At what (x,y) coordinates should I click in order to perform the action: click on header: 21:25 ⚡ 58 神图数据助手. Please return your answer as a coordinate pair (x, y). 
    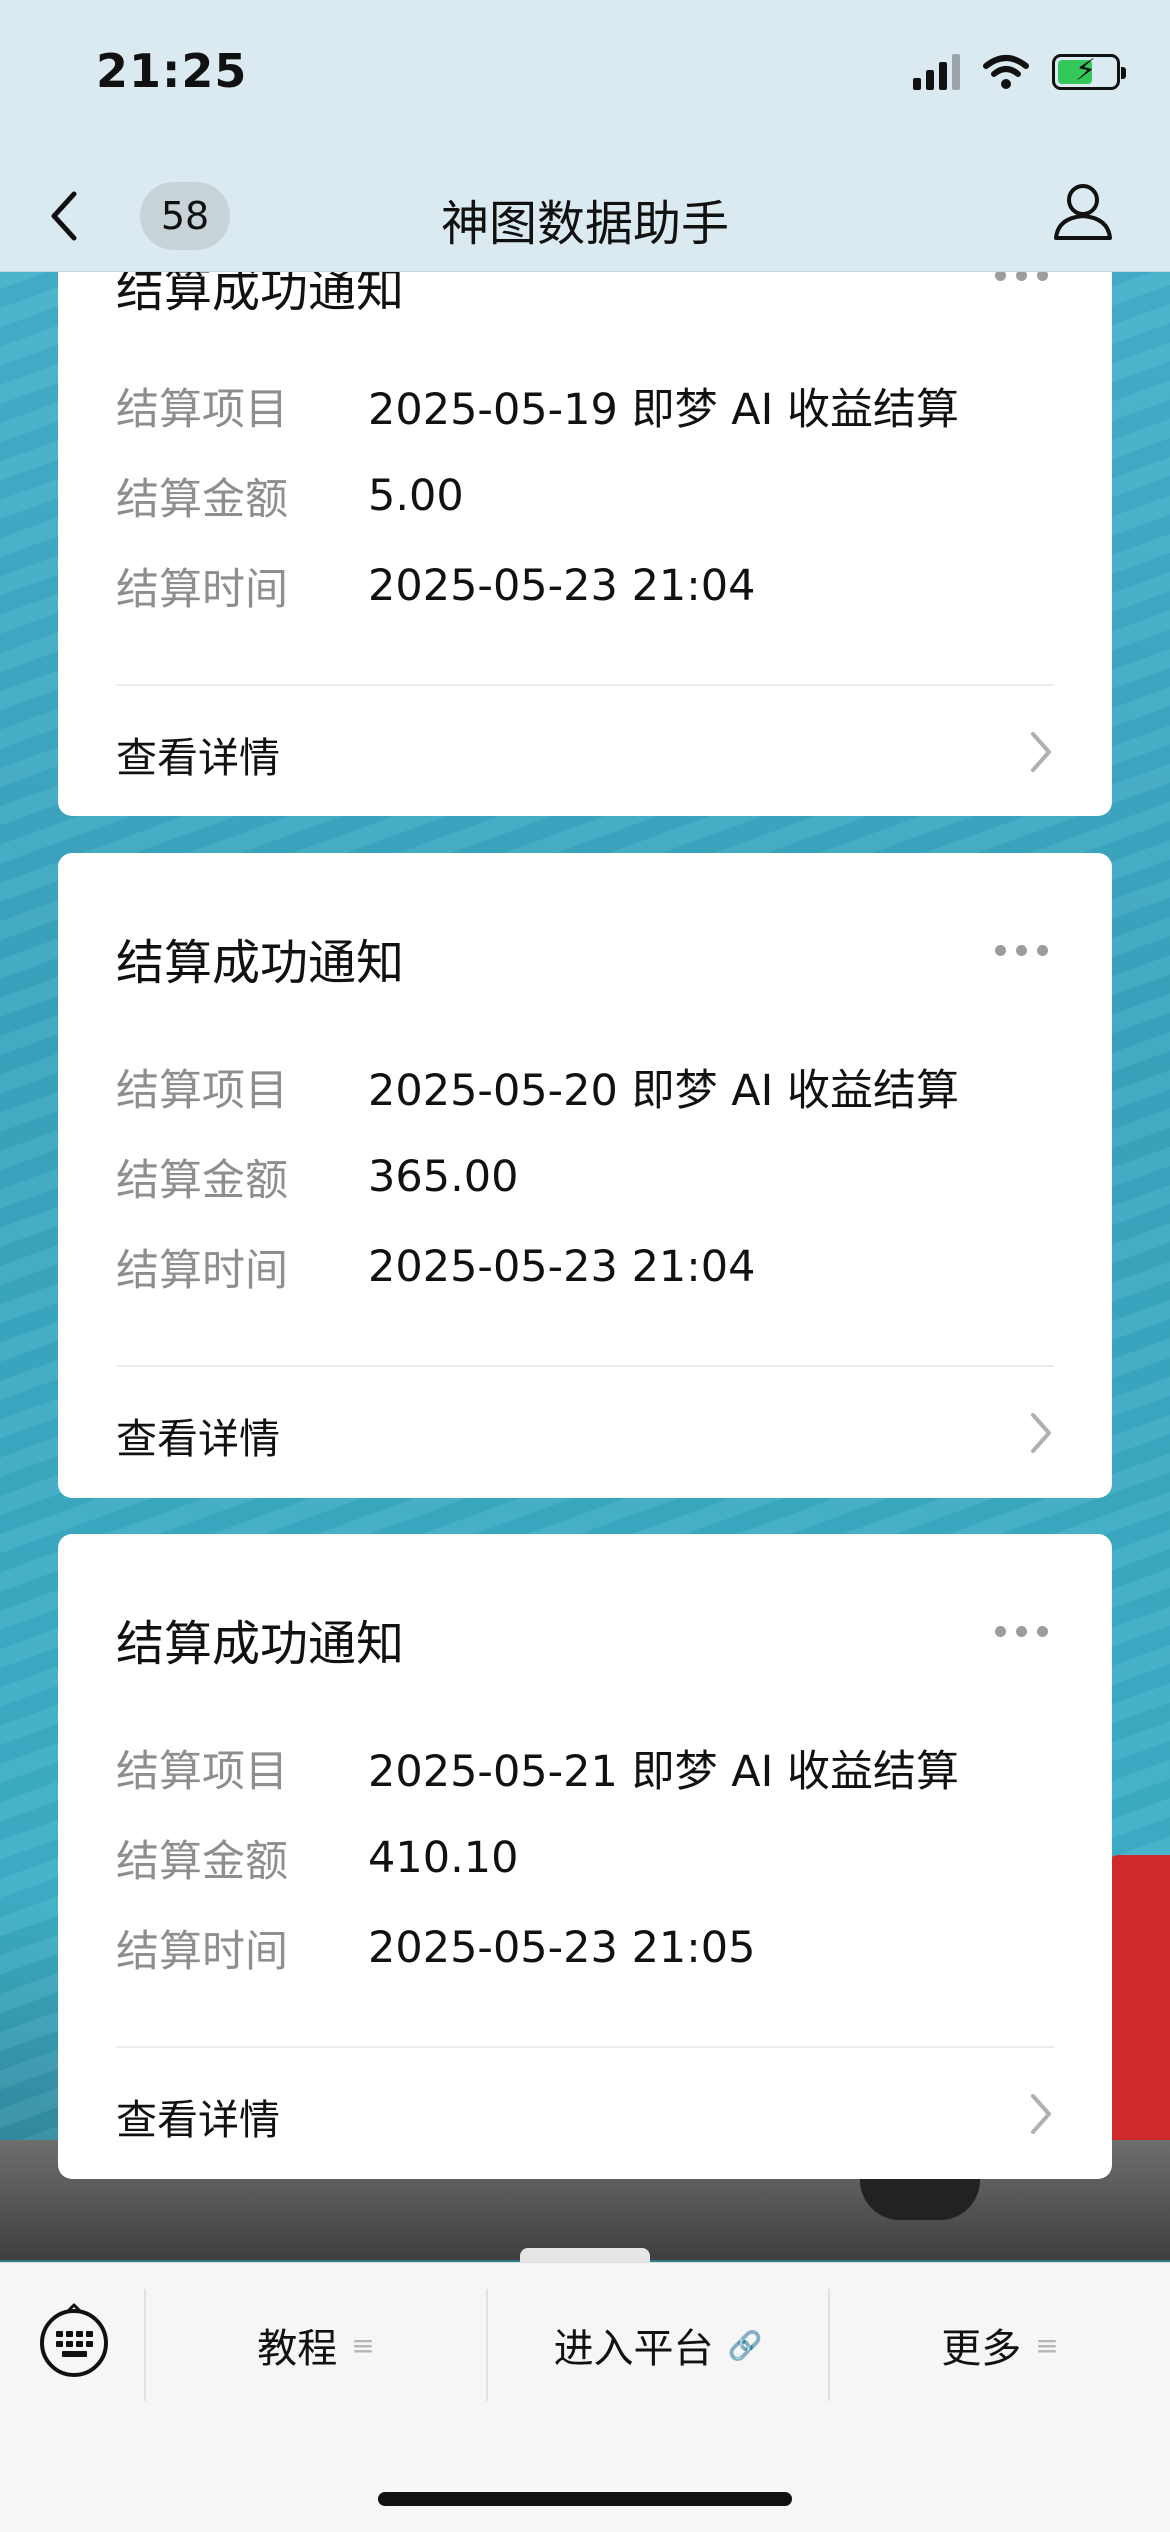
    Looking at the image, I should click on (585, 136).